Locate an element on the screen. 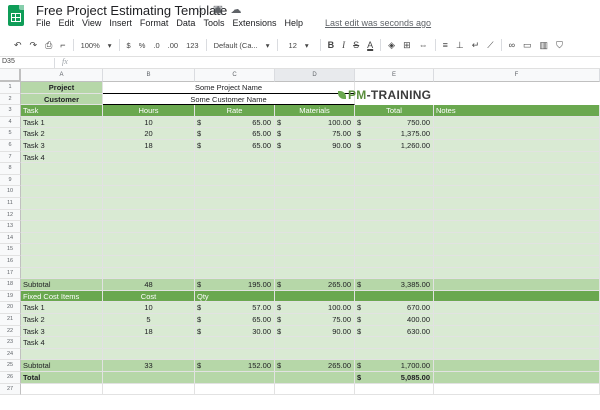  column-header: A is located at coordinates (62, 75).